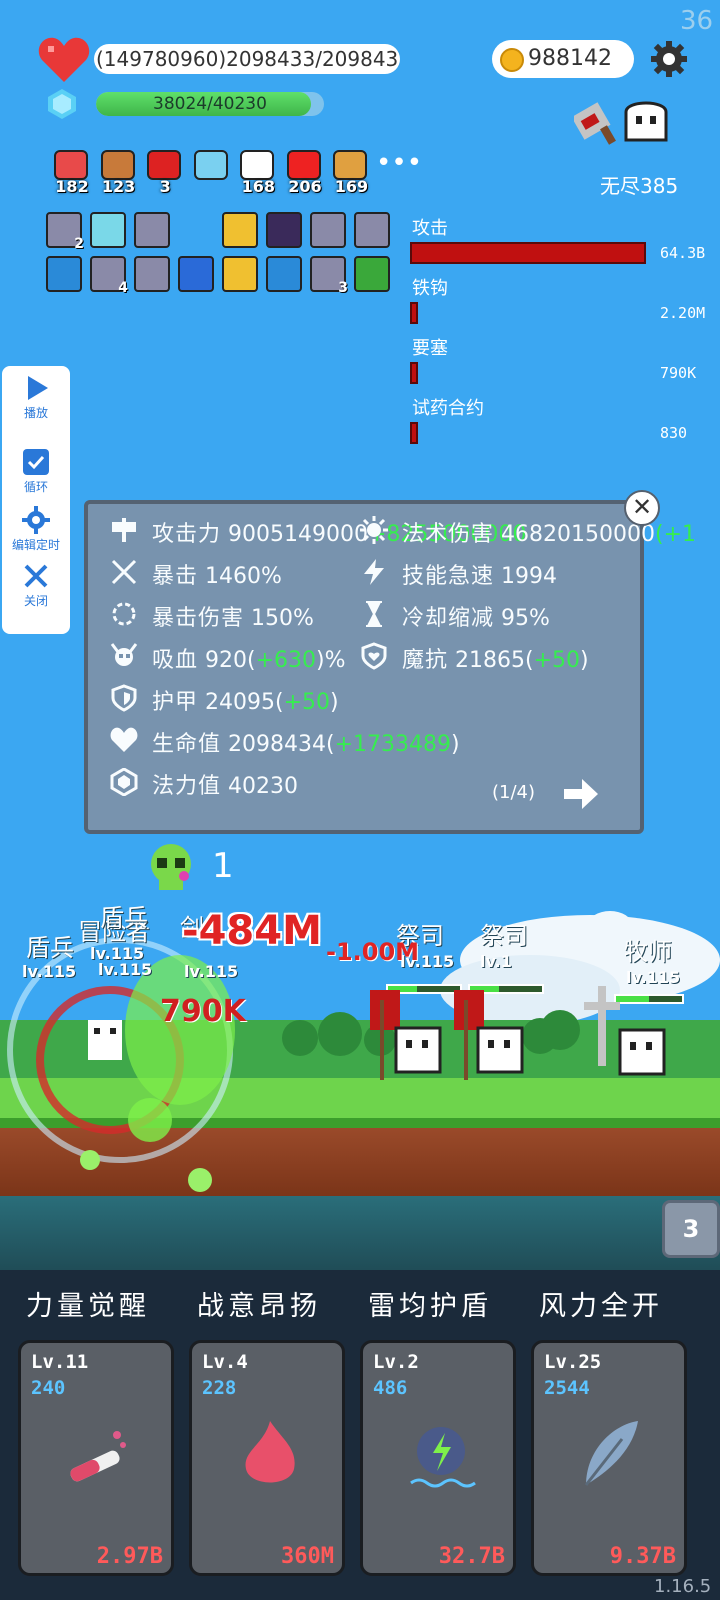  Describe the element at coordinates (329, 276) in the screenshot. I see `sword-icon: 3` at that location.